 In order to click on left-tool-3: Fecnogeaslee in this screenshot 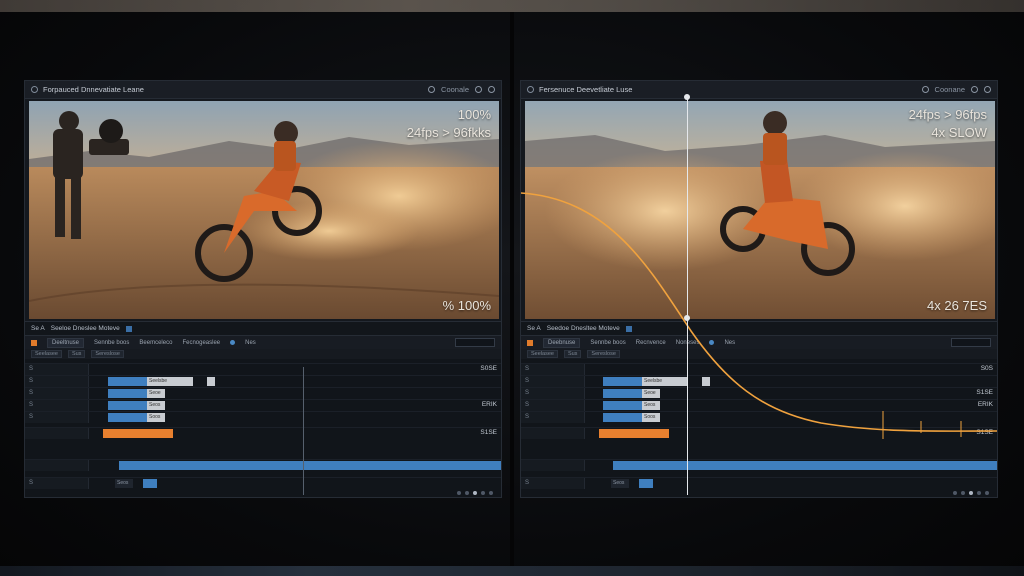, I will do `click(201, 343)`.